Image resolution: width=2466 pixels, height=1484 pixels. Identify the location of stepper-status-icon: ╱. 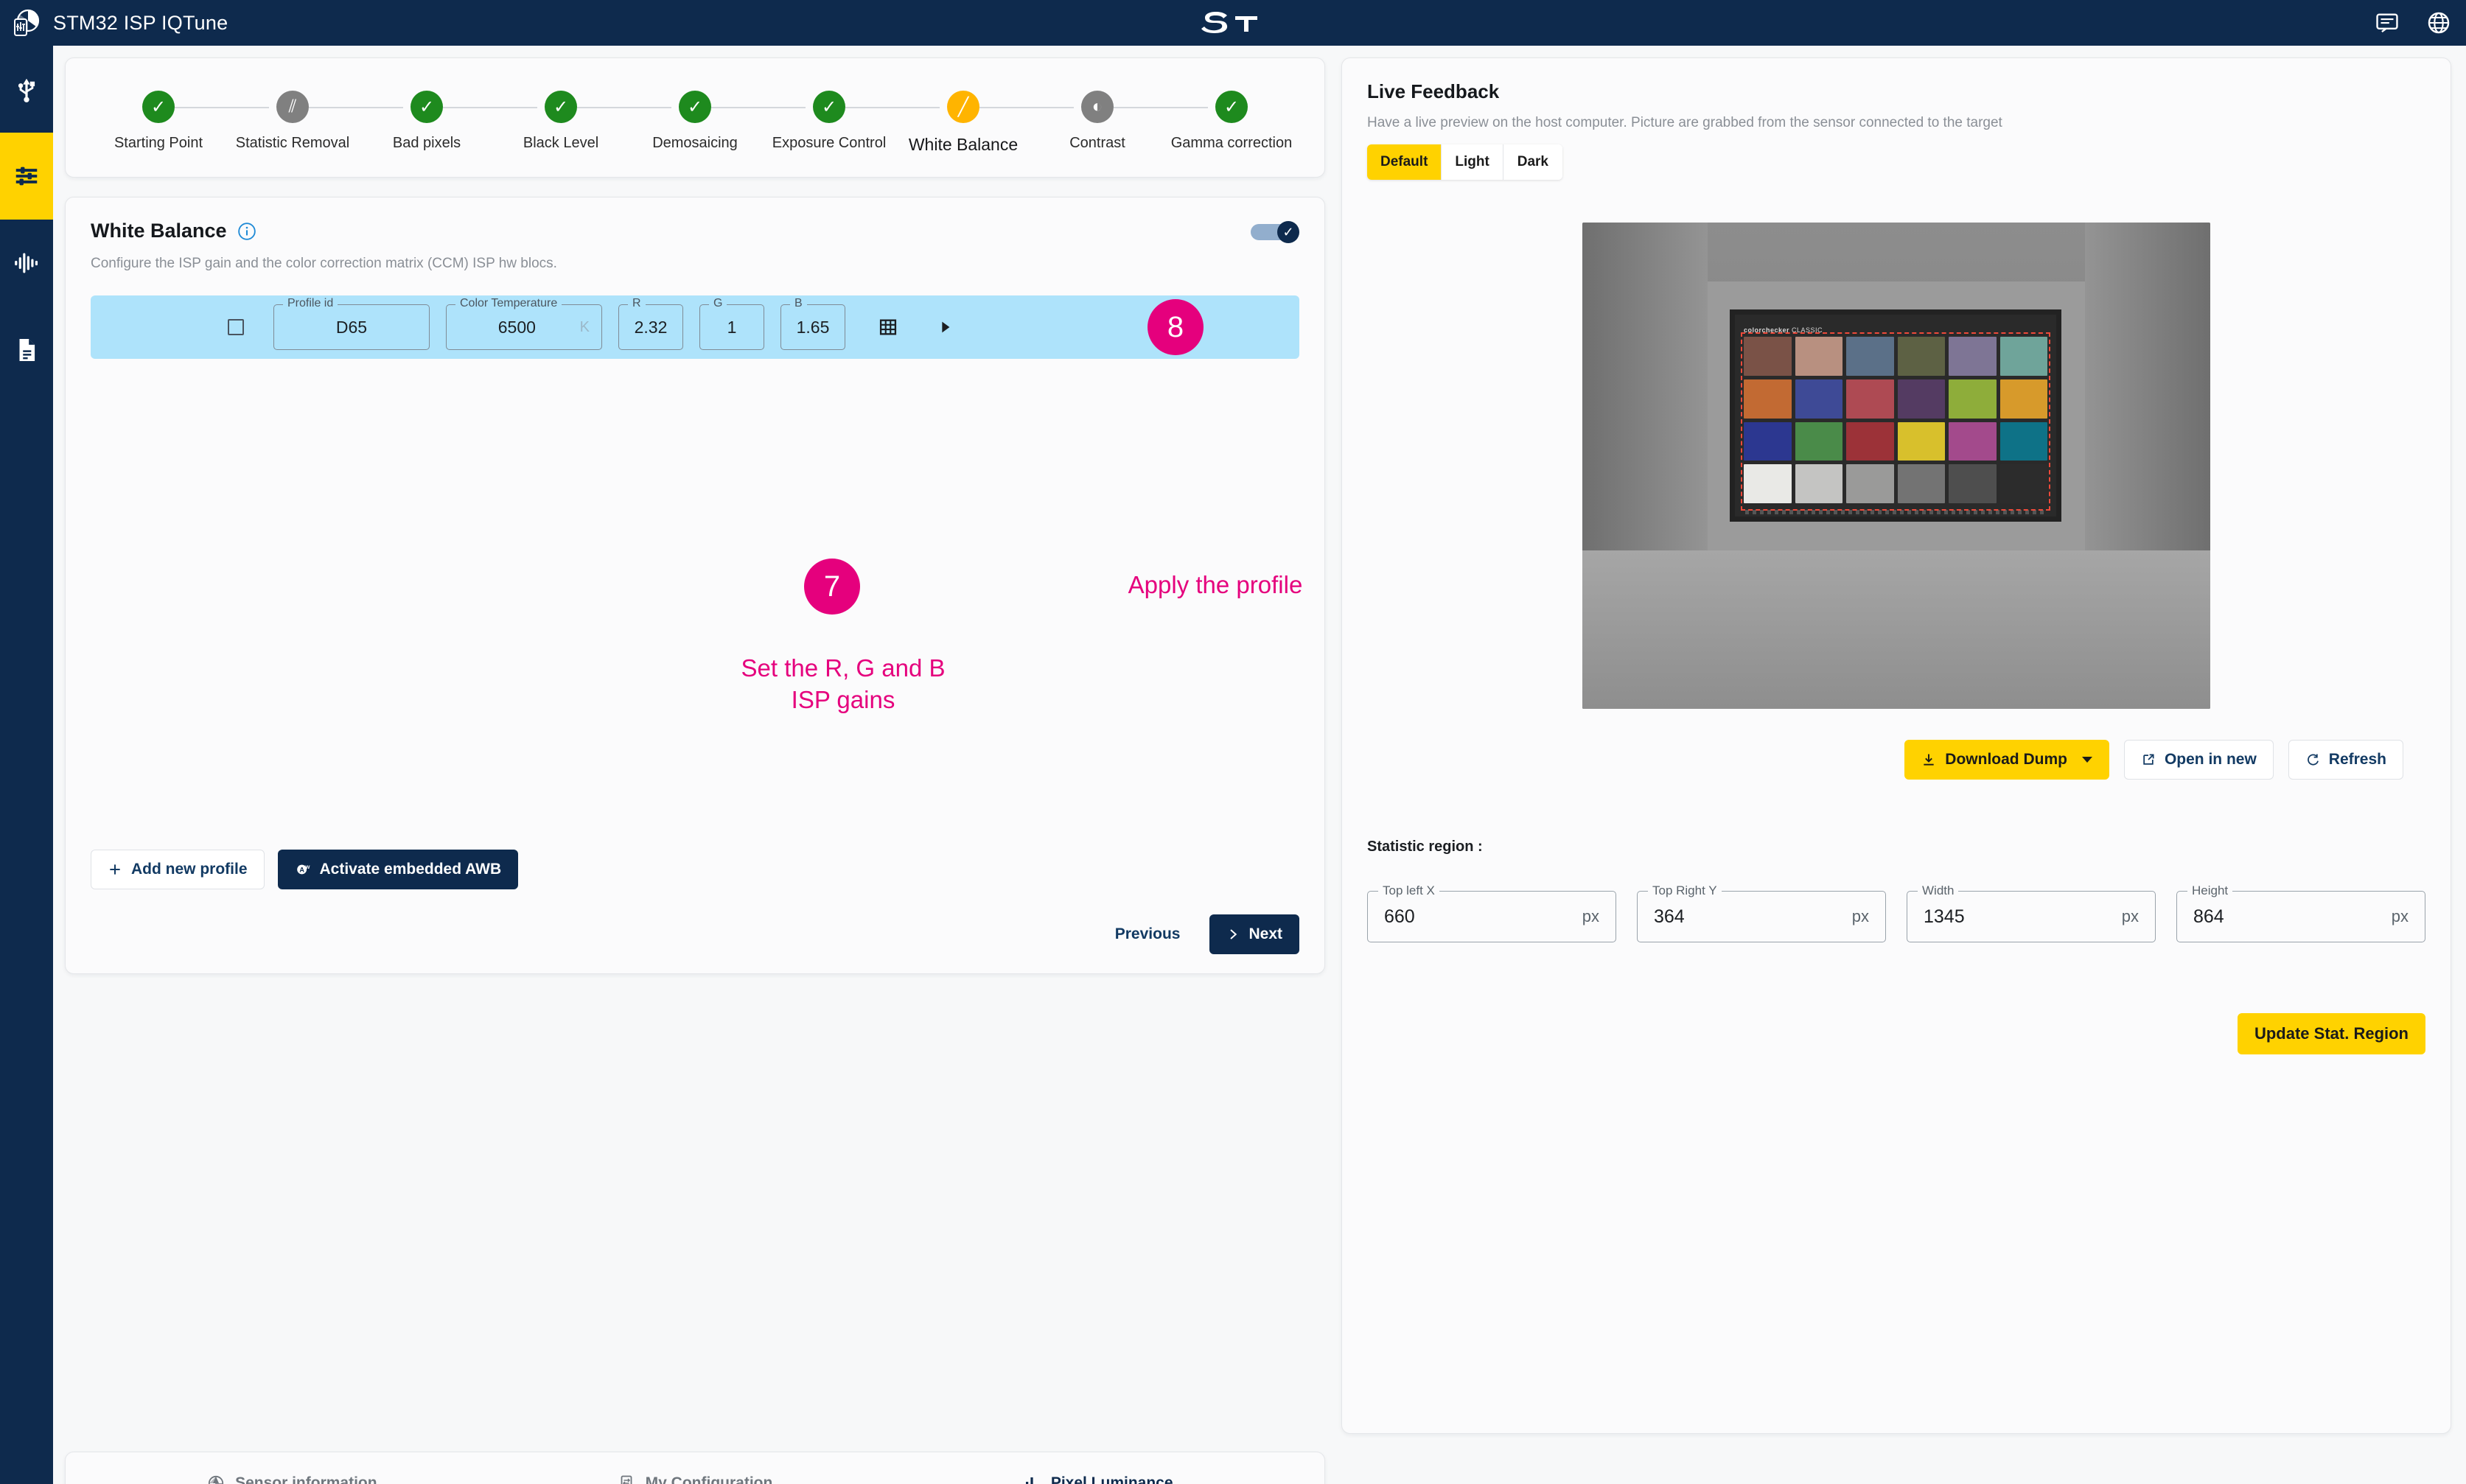
(963, 107).